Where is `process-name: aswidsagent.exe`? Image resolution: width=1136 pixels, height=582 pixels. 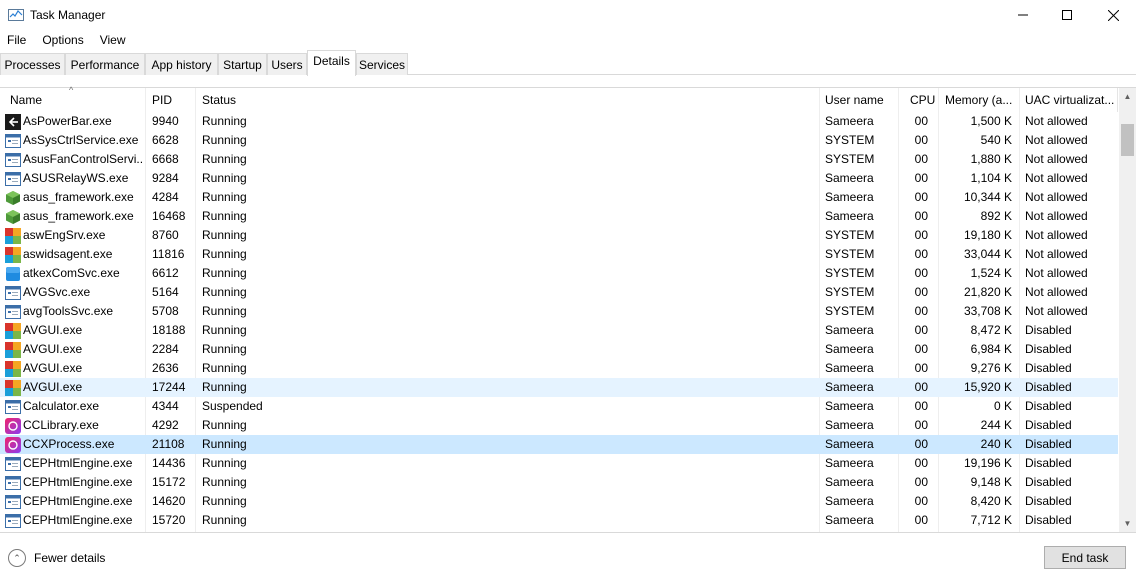
process-name: aswidsagent.exe is located at coordinates (68, 254).